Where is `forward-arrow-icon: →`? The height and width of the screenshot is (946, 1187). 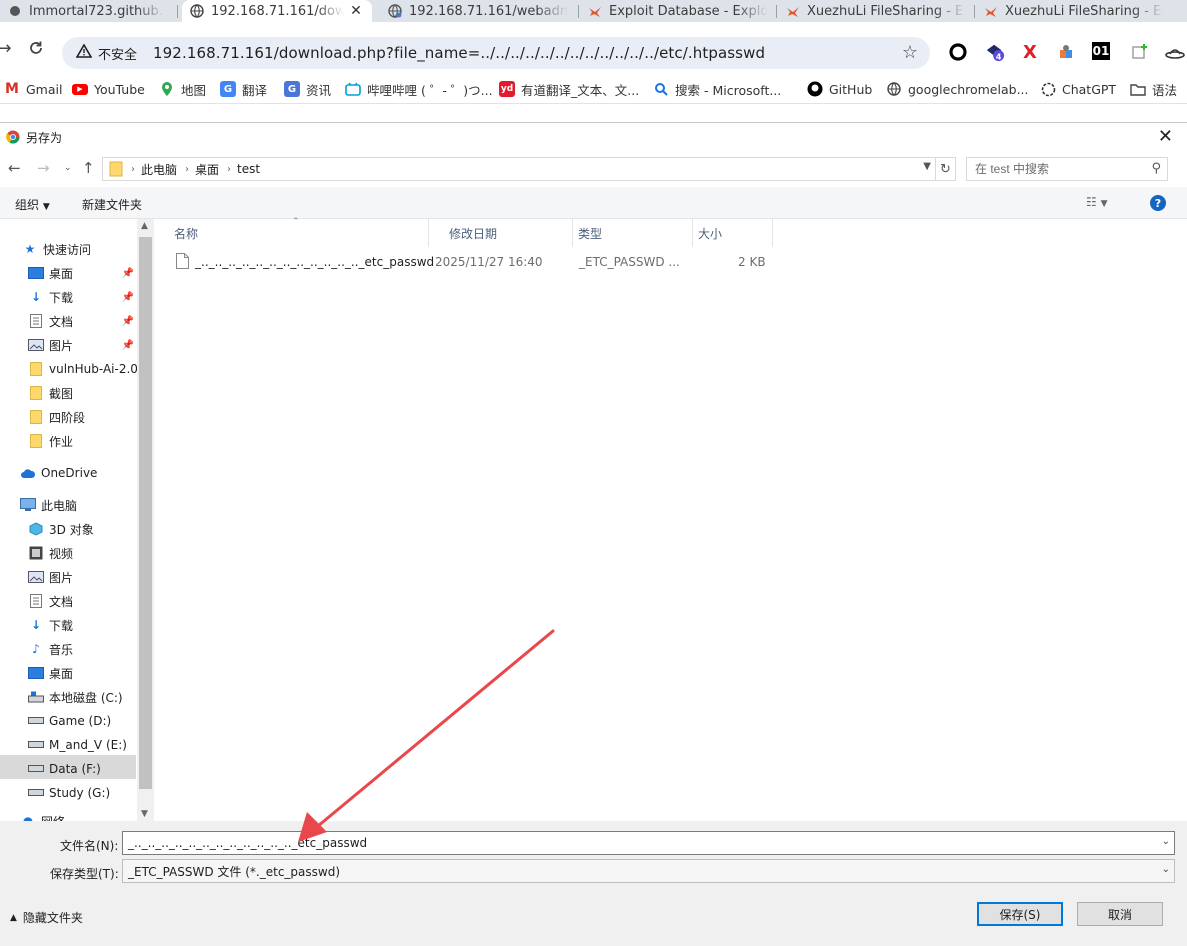 forward-arrow-icon: → is located at coordinates (43, 168).